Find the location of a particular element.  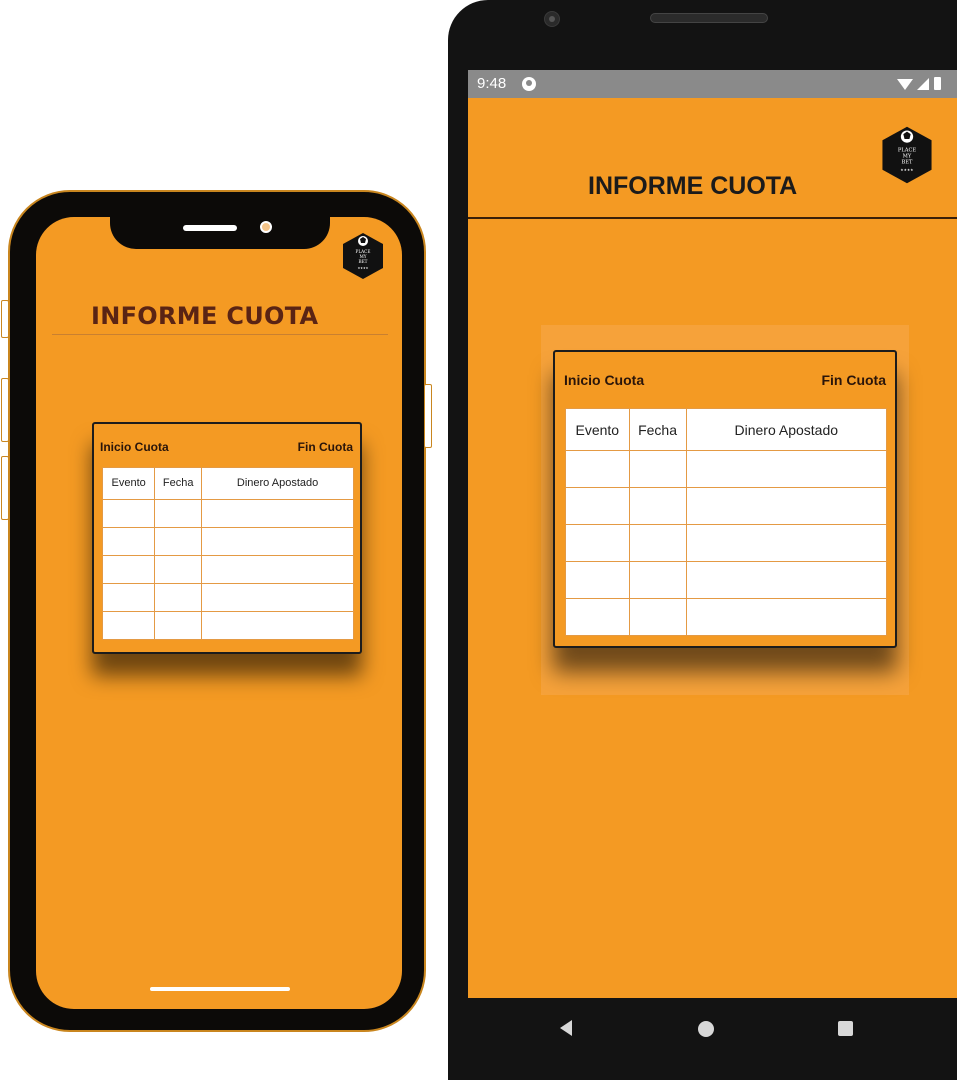

mute-switch is located at coordinates (5, 319).